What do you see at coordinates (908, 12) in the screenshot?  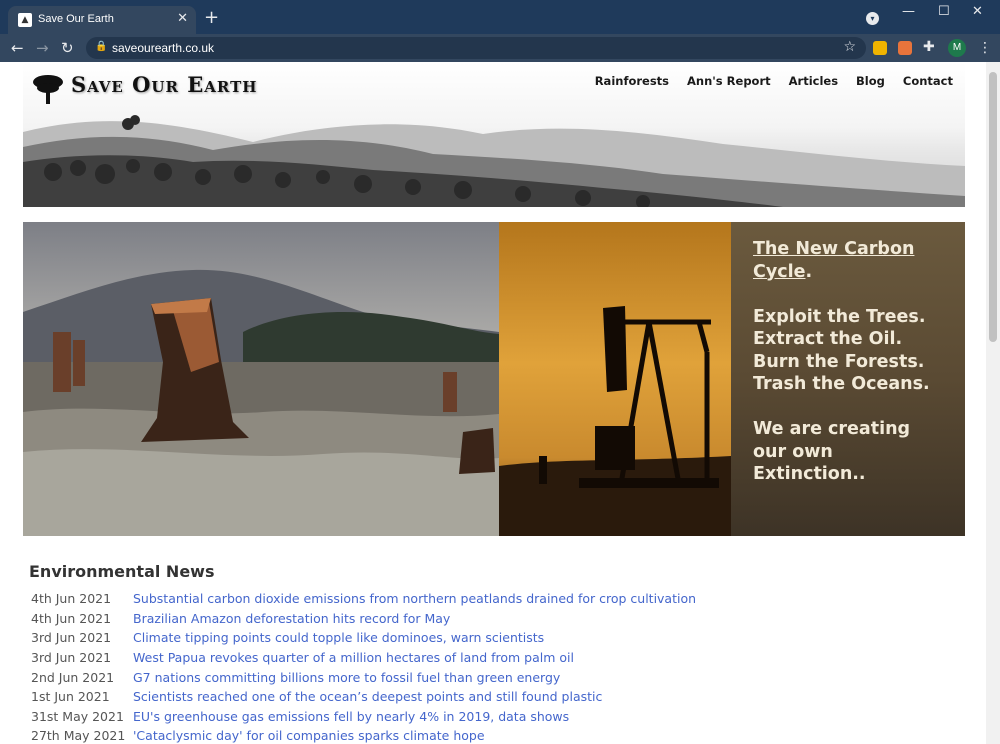 I see `minimize-icon: —` at bounding box center [908, 12].